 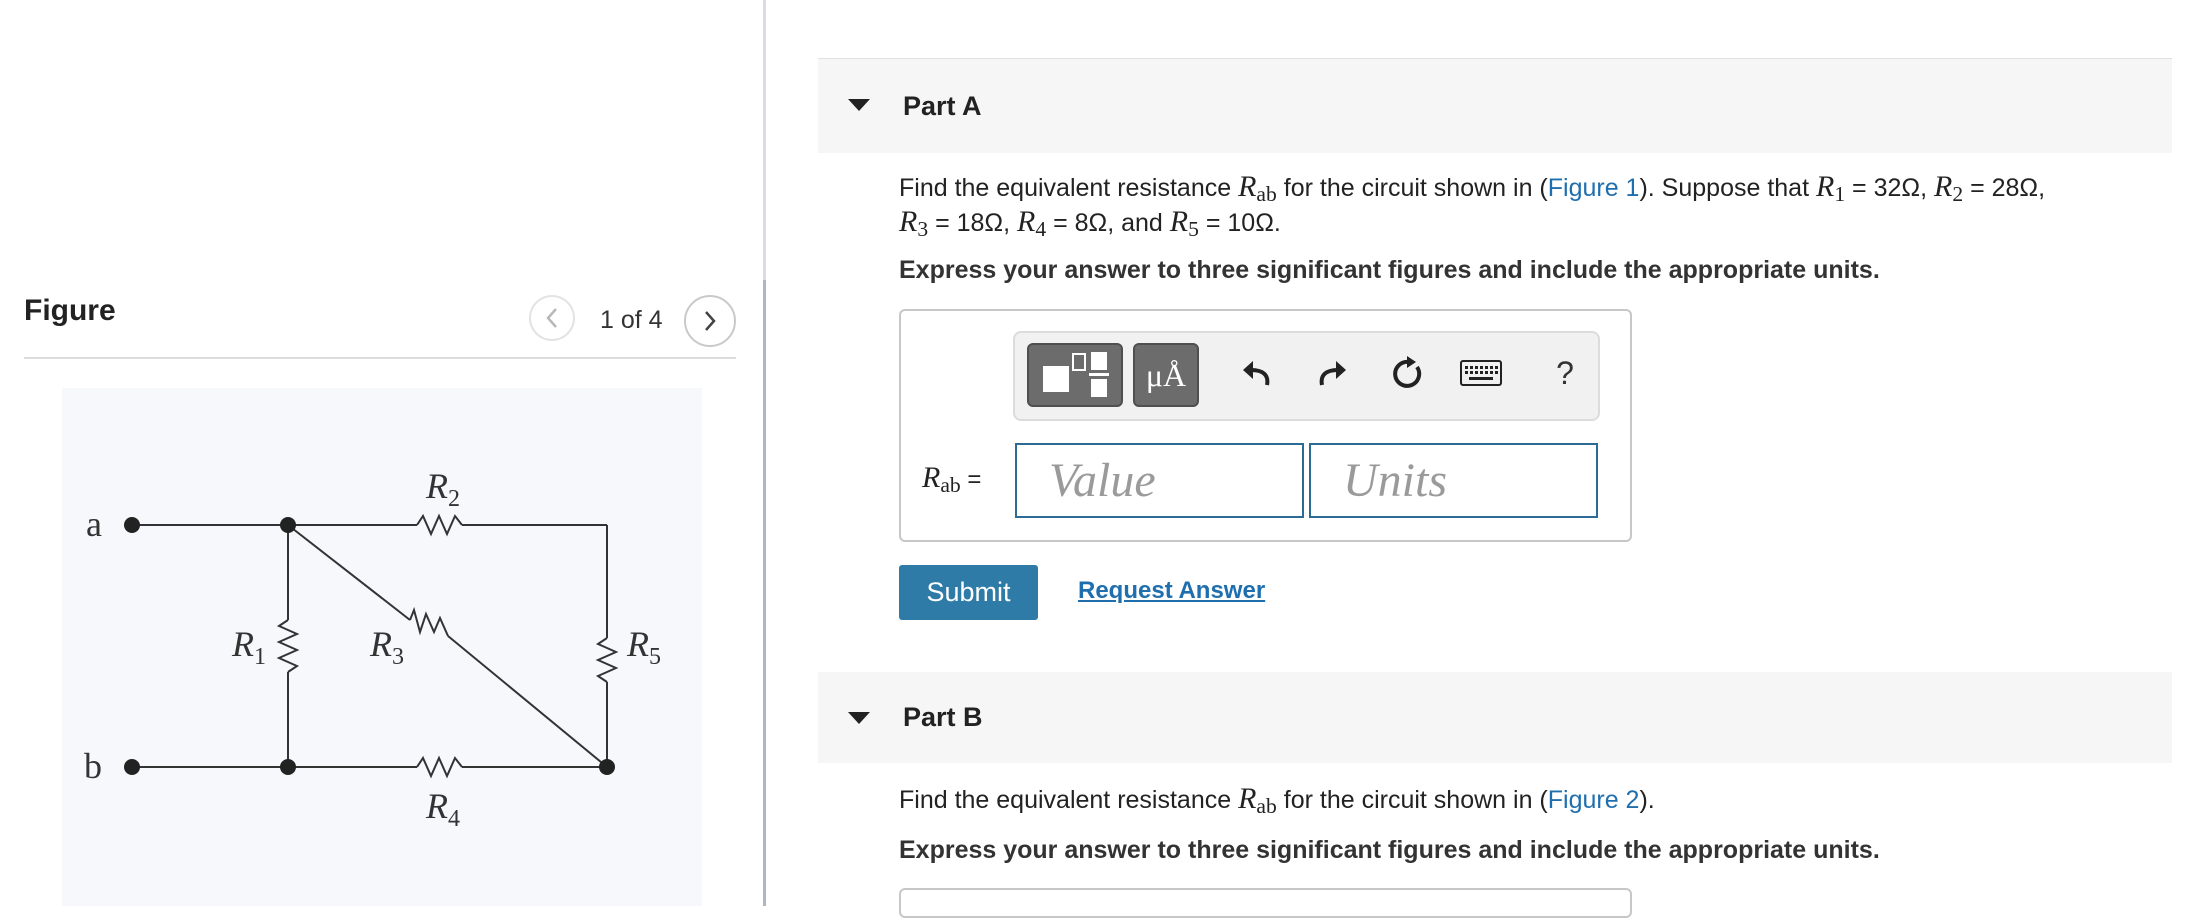 What do you see at coordinates (968, 592) in the screenshot?
I see `submit-button: Submit` at bounding box center [968, 592].